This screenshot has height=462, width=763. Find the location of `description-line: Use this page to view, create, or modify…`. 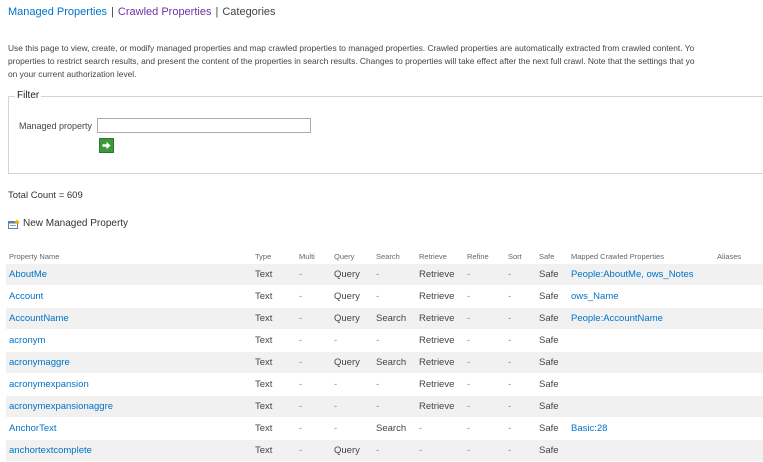

description-line: Use this page to view, create, or modify… is located at coordinates (351, 48).